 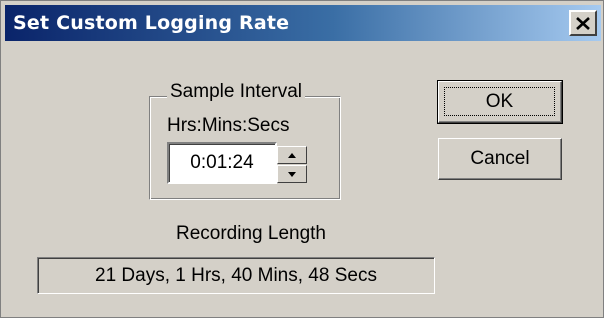 I want to click on time-format-label: Hrs:Mins:Secs, so click(x=228, y=125).